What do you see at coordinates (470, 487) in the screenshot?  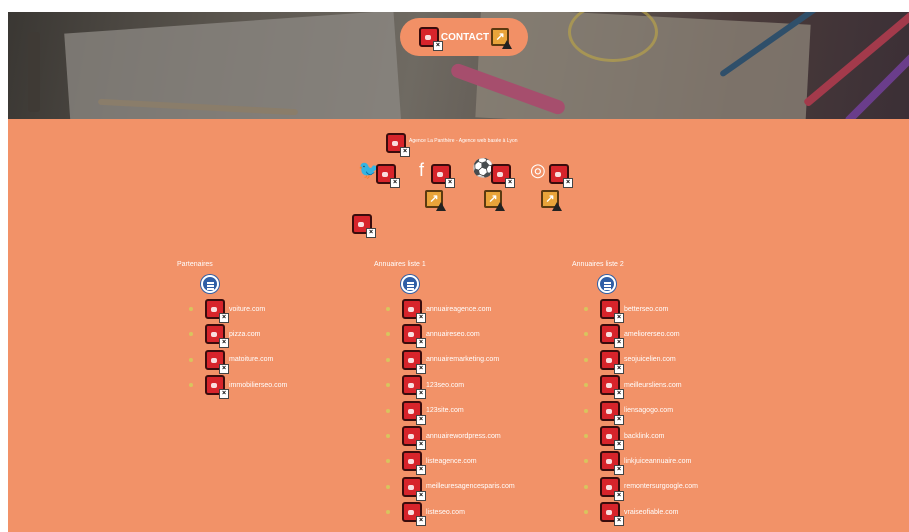 I see `footer-link-label: meilleuresagencesparis.com` at bounding box center [470, 487].